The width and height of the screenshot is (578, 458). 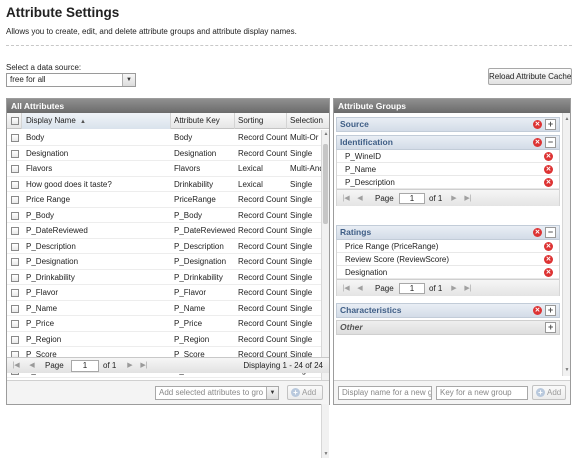 I want to click on cell-sorting: Record Count, so click(x=262, y=137).